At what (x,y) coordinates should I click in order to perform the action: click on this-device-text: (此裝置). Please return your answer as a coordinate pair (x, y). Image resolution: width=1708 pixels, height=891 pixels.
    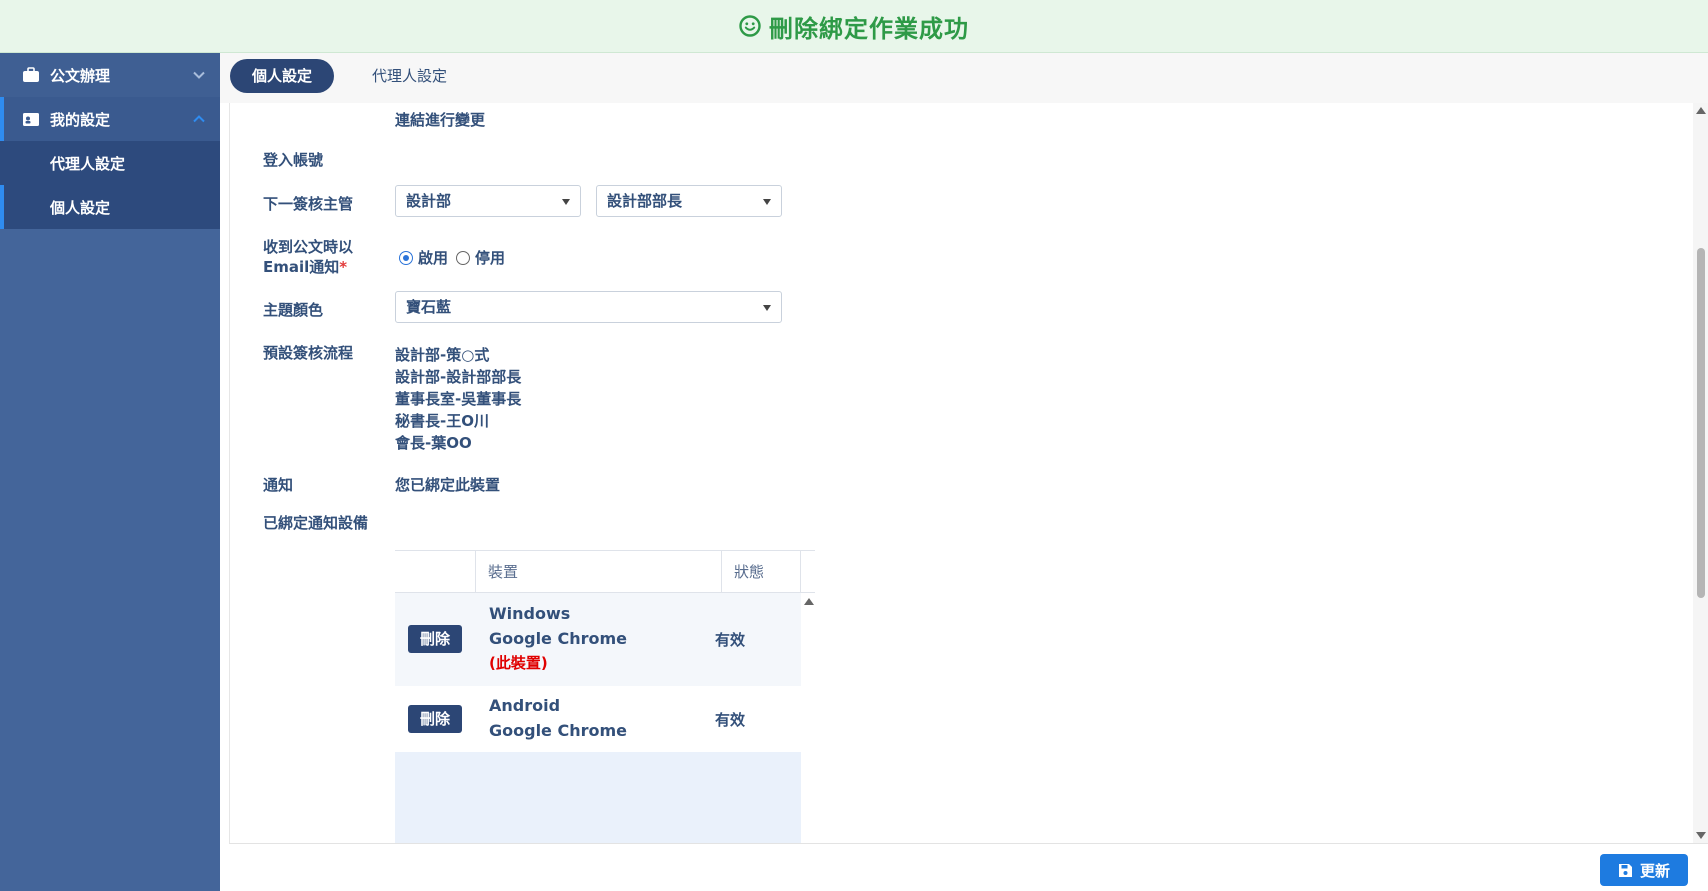
    Looking at the image, I should click on (518, 663).